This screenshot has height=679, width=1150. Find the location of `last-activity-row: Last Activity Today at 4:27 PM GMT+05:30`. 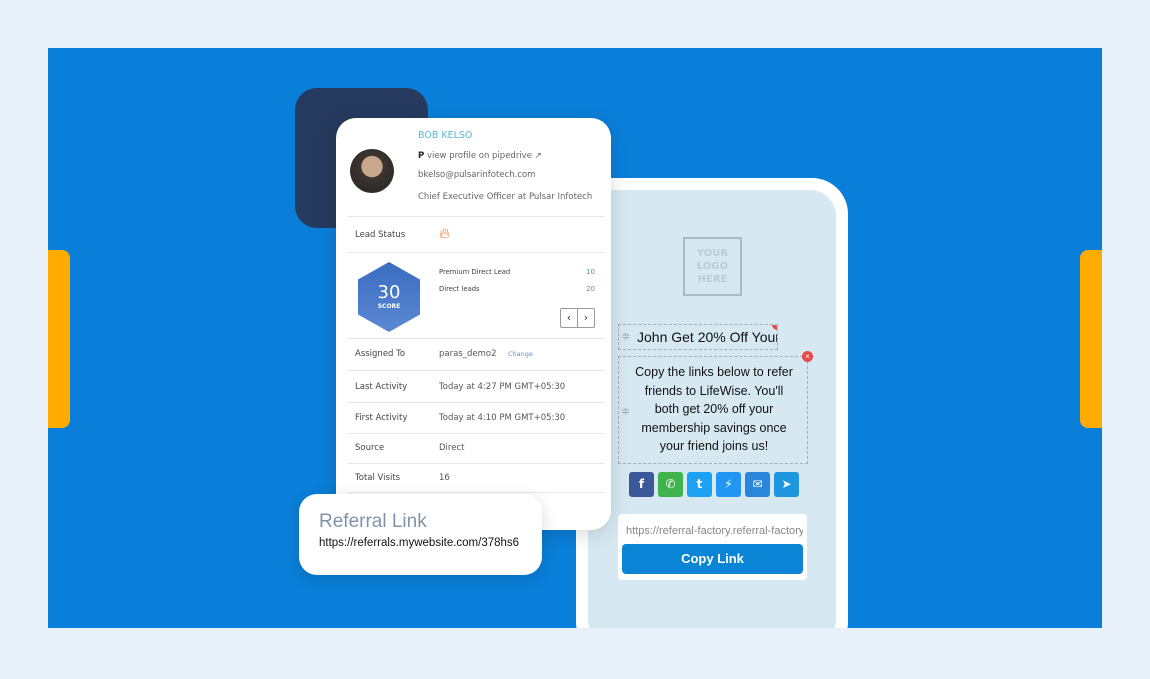

last-activity-row: Last Activity Today at 4:27 PM GMT+05:30 is located at coordinates (476, 386).